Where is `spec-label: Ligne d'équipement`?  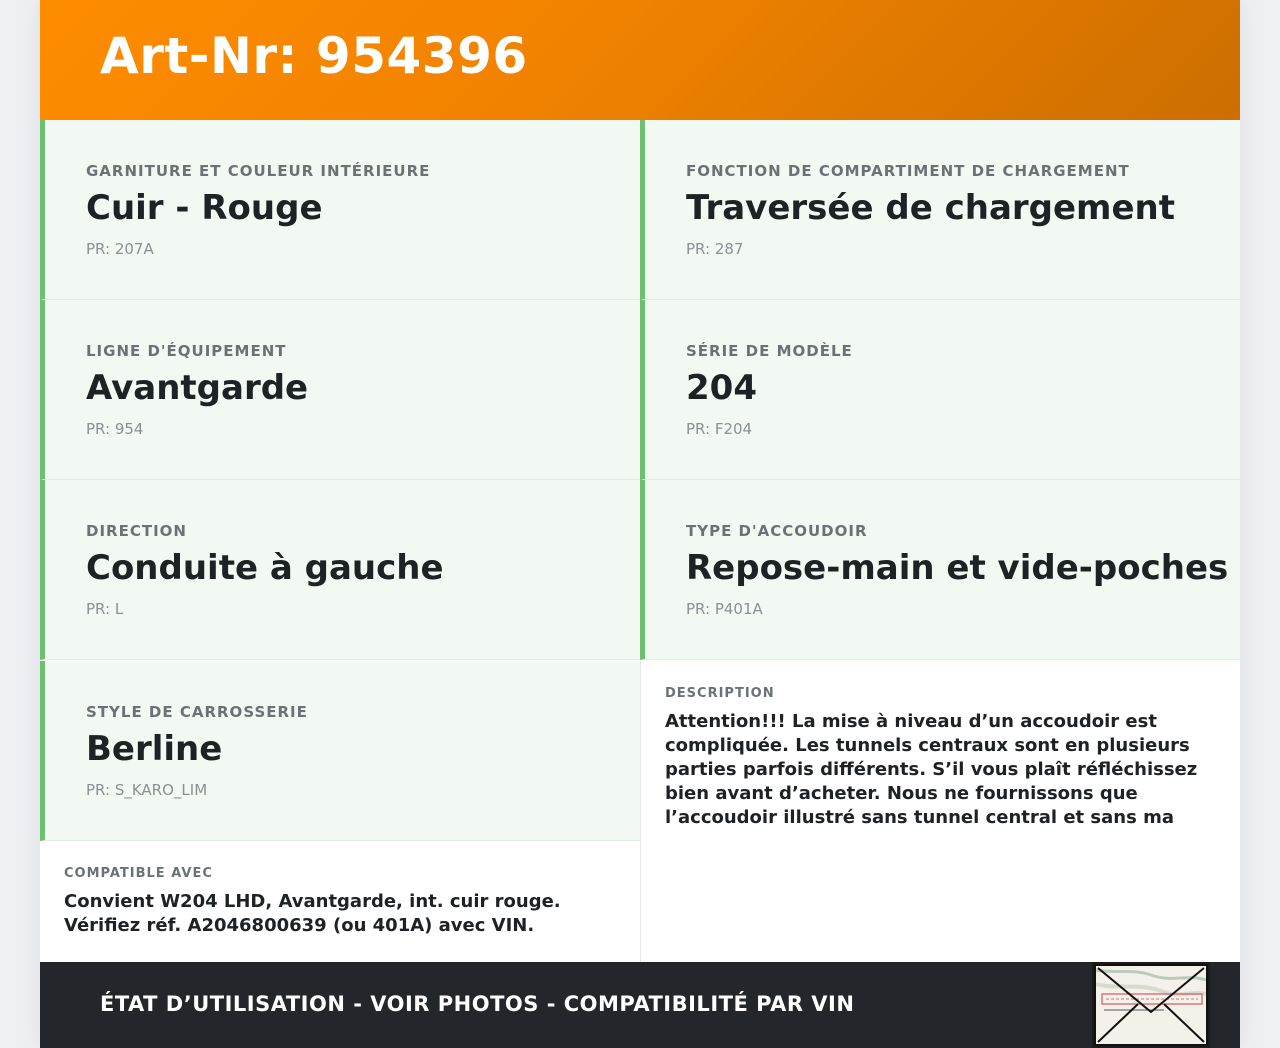
spec-label: Ligne d'équipement is located at coordinates (186, 351).